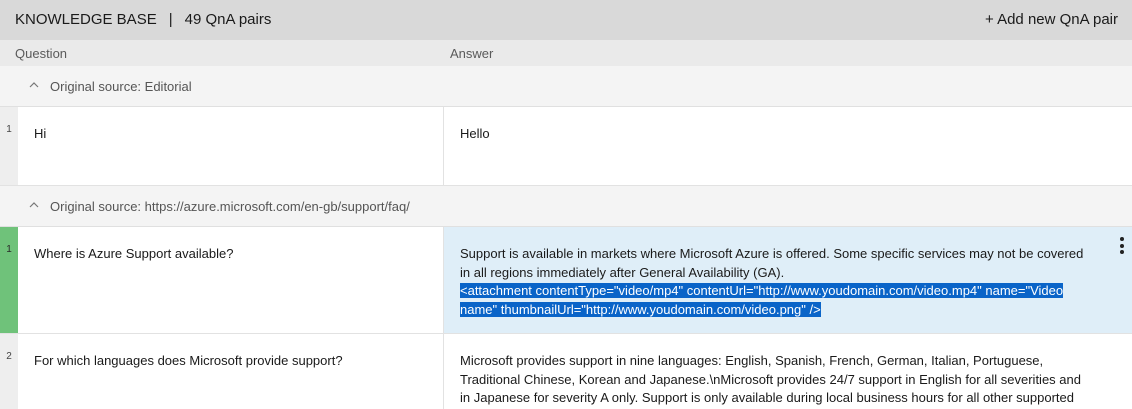 The width and height of the screenshot is (1132, 409). What do you see at coordinates (9, 371) in the screenshot?
I see `row-number: 2` at bounding box center [9, 371].